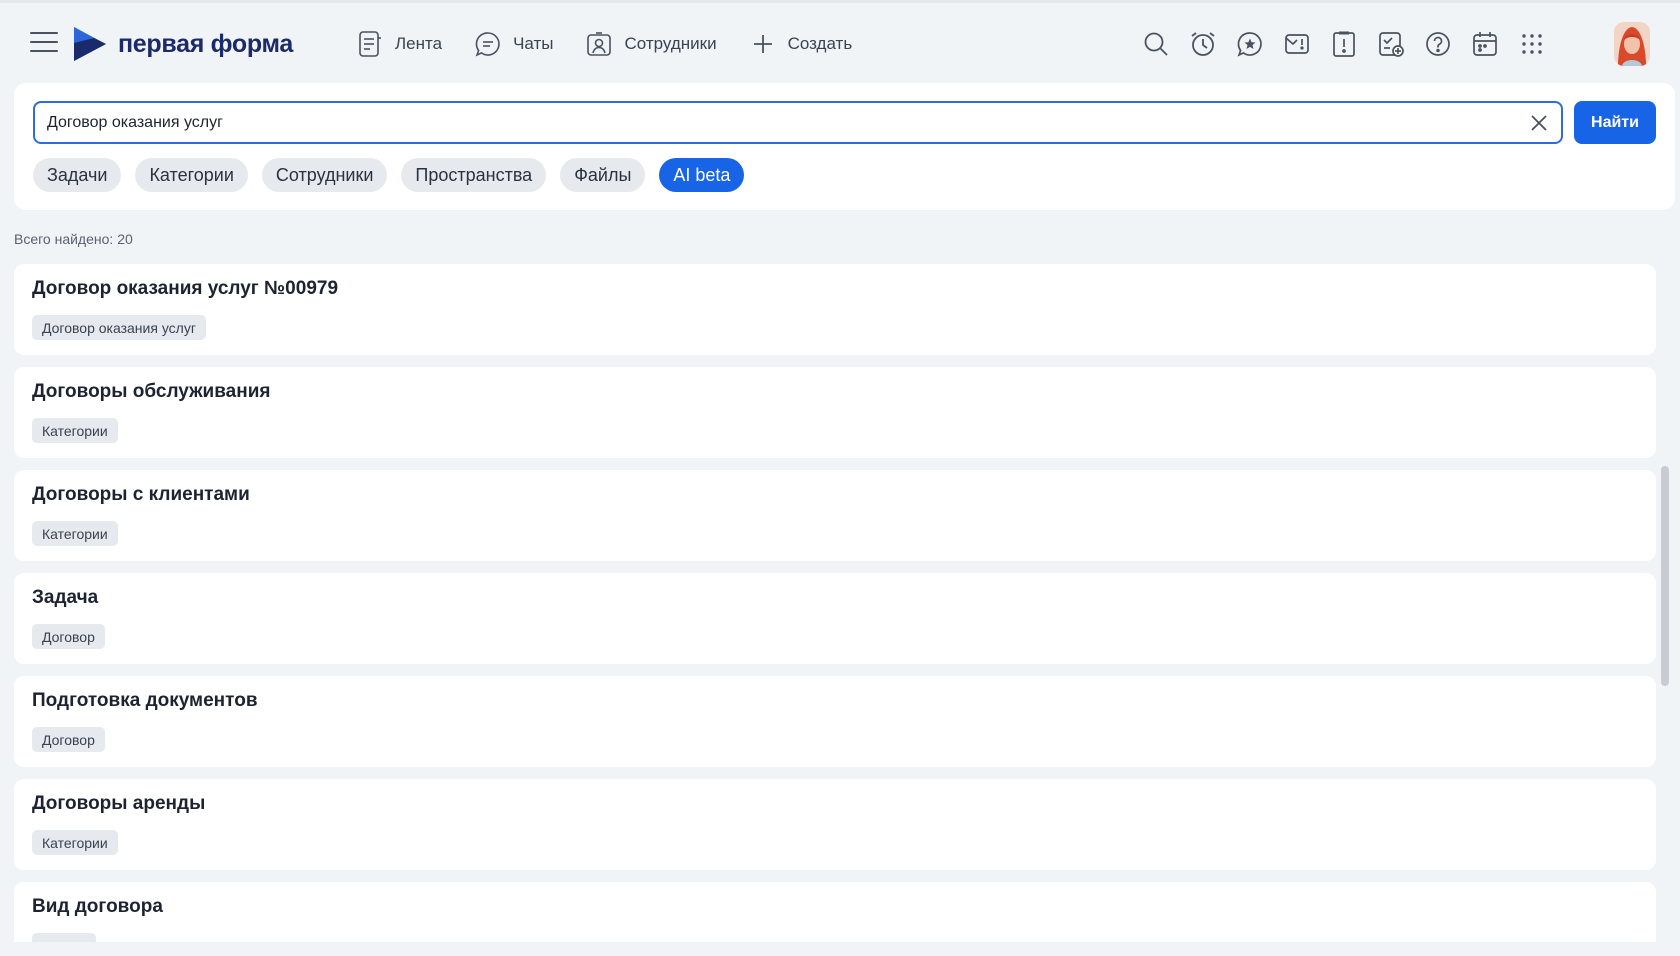  I want to click on list-item: Задача Договор, so click(835, 618).